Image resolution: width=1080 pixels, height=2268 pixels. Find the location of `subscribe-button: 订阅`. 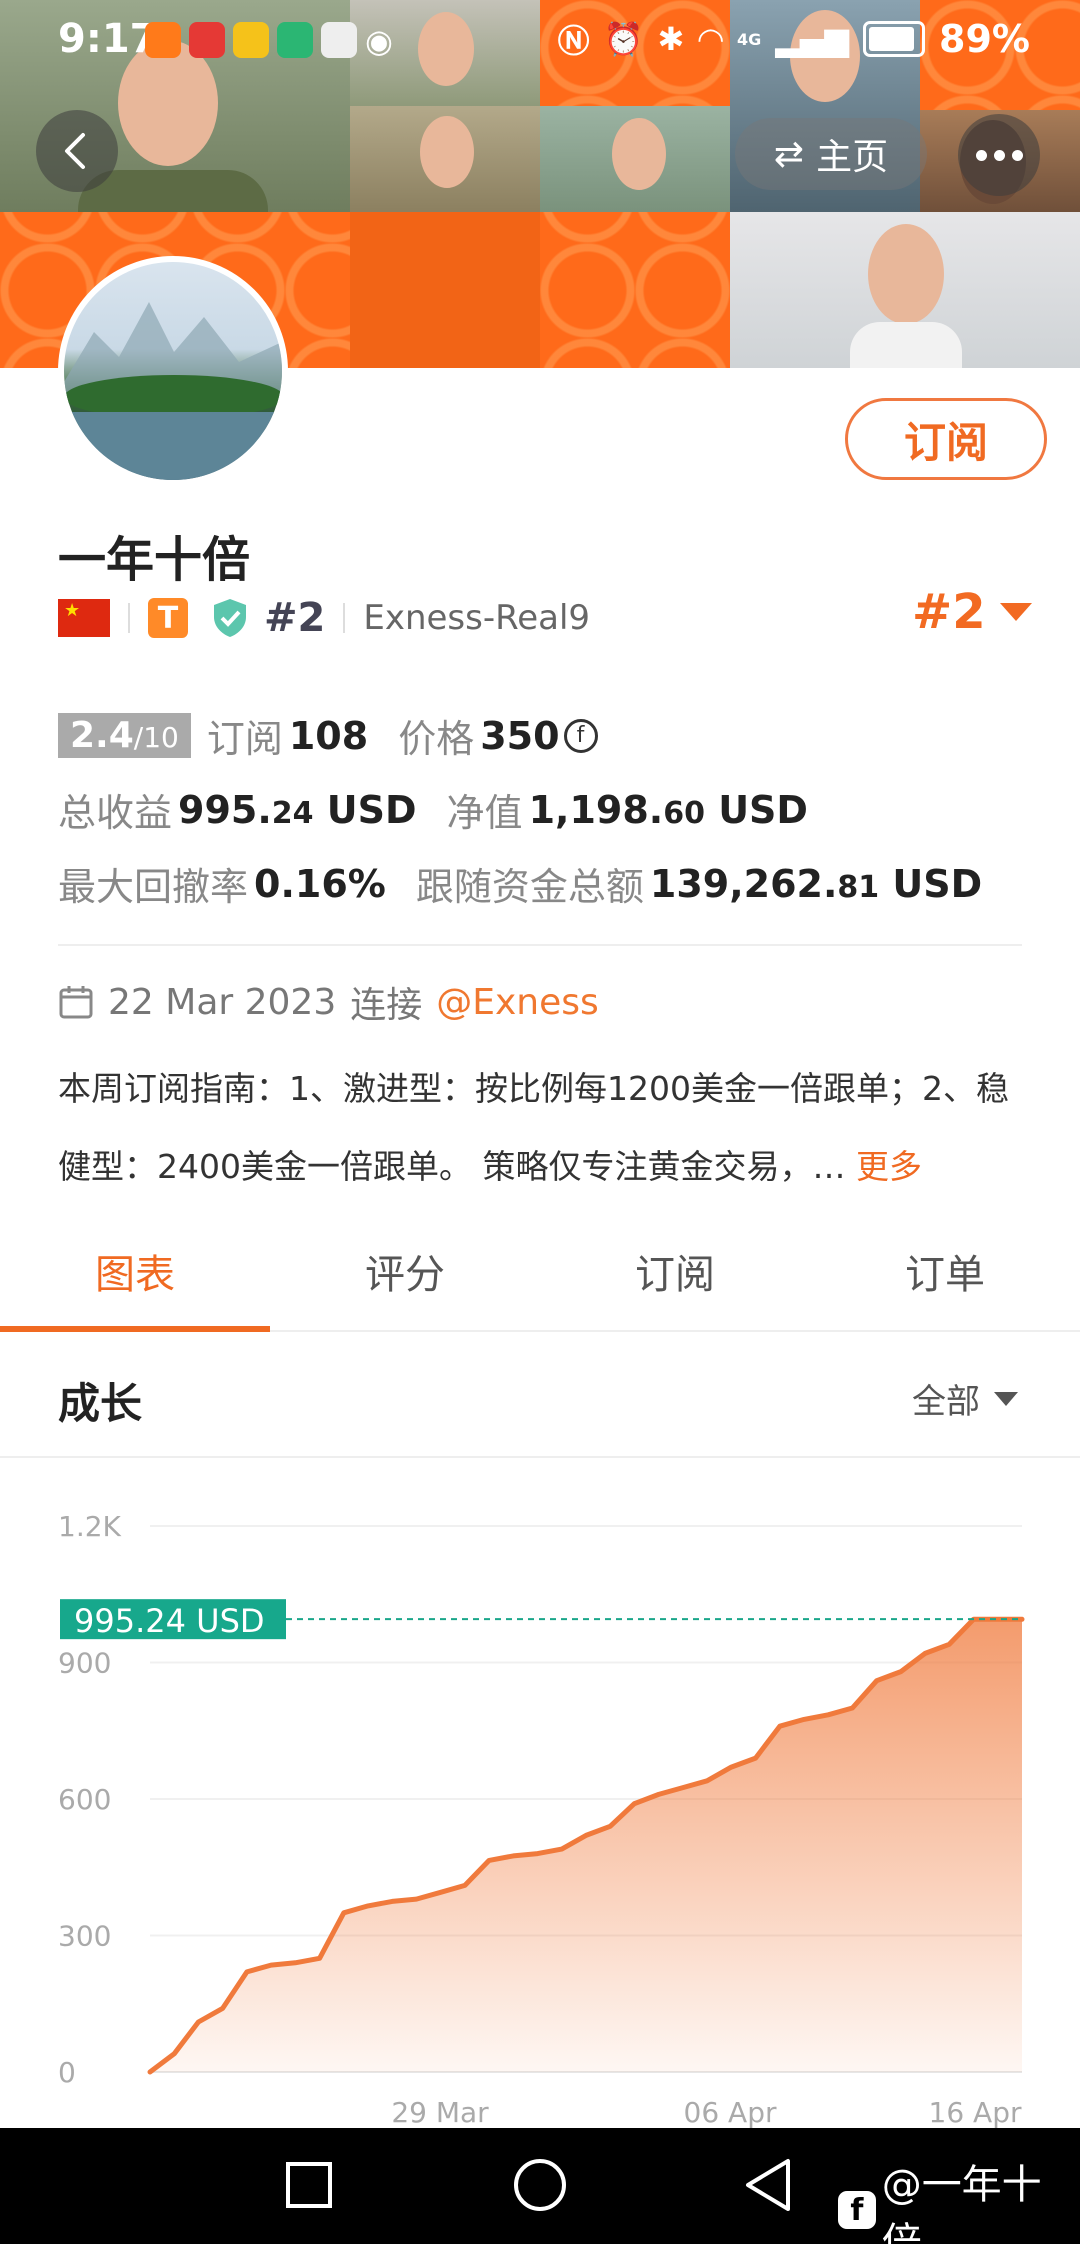

subscribe-button: 订阅 is located at coordinates (946, 439).